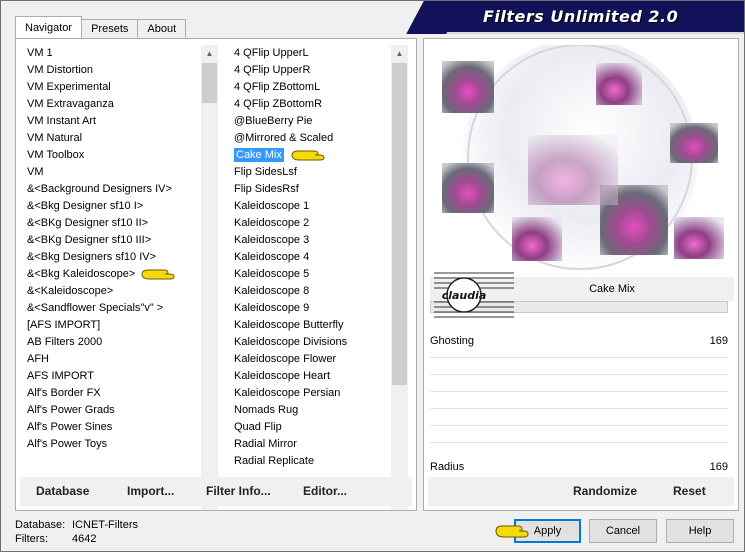 The width and height of the screenshot is (745, 552). Describe the element at coordinates (272, 240) in the screenshot. I see `filter-label: Kaleidoscope 3` at that location.